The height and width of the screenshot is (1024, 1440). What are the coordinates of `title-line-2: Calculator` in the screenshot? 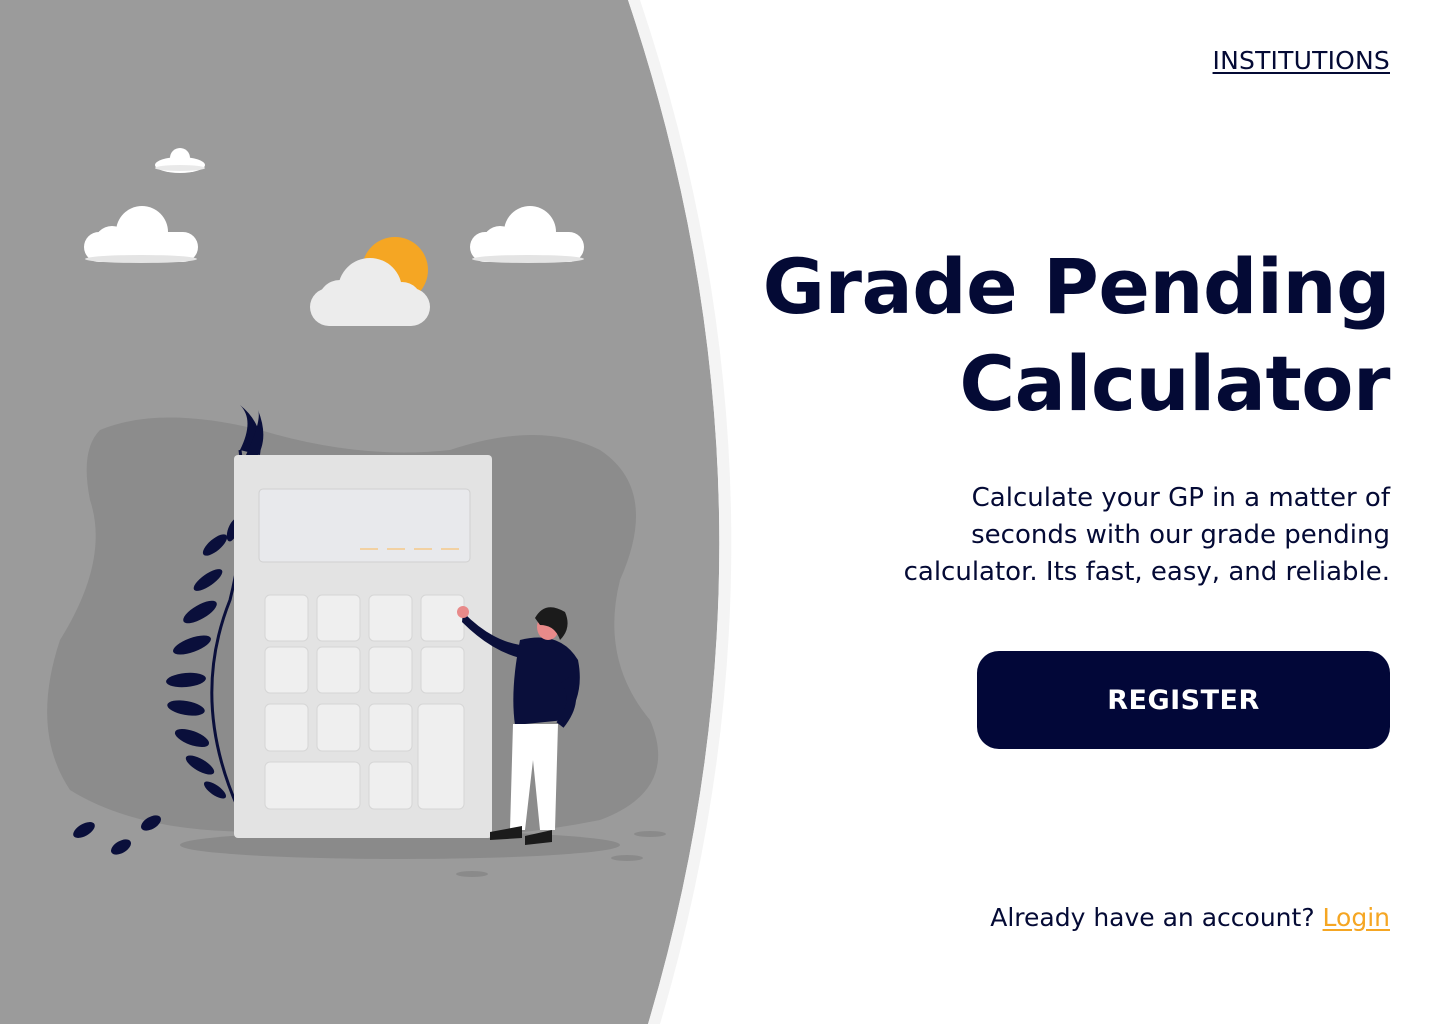 It's located at (1174, 383).